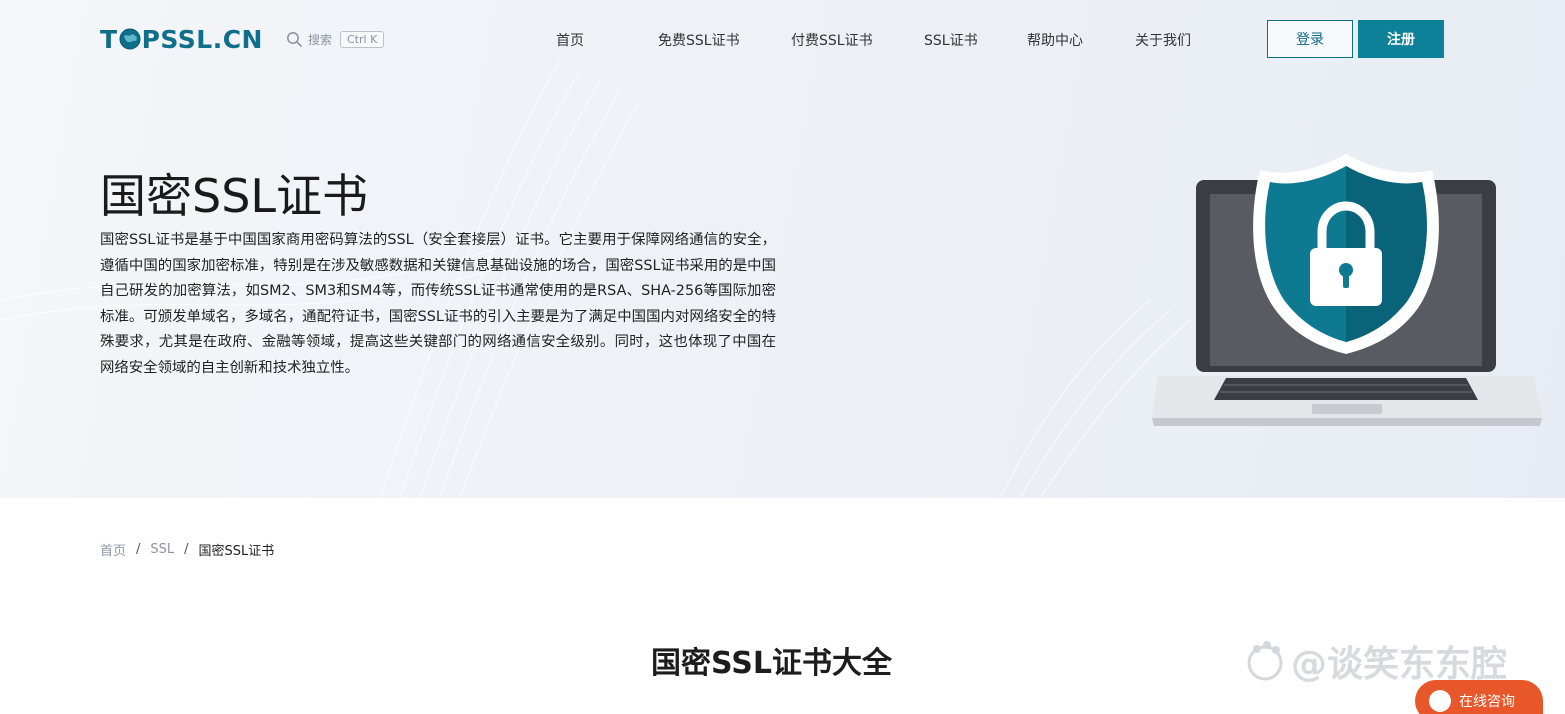  I want to click on nav-paid-ssl: 付费SSL证书, so click(832, 40).